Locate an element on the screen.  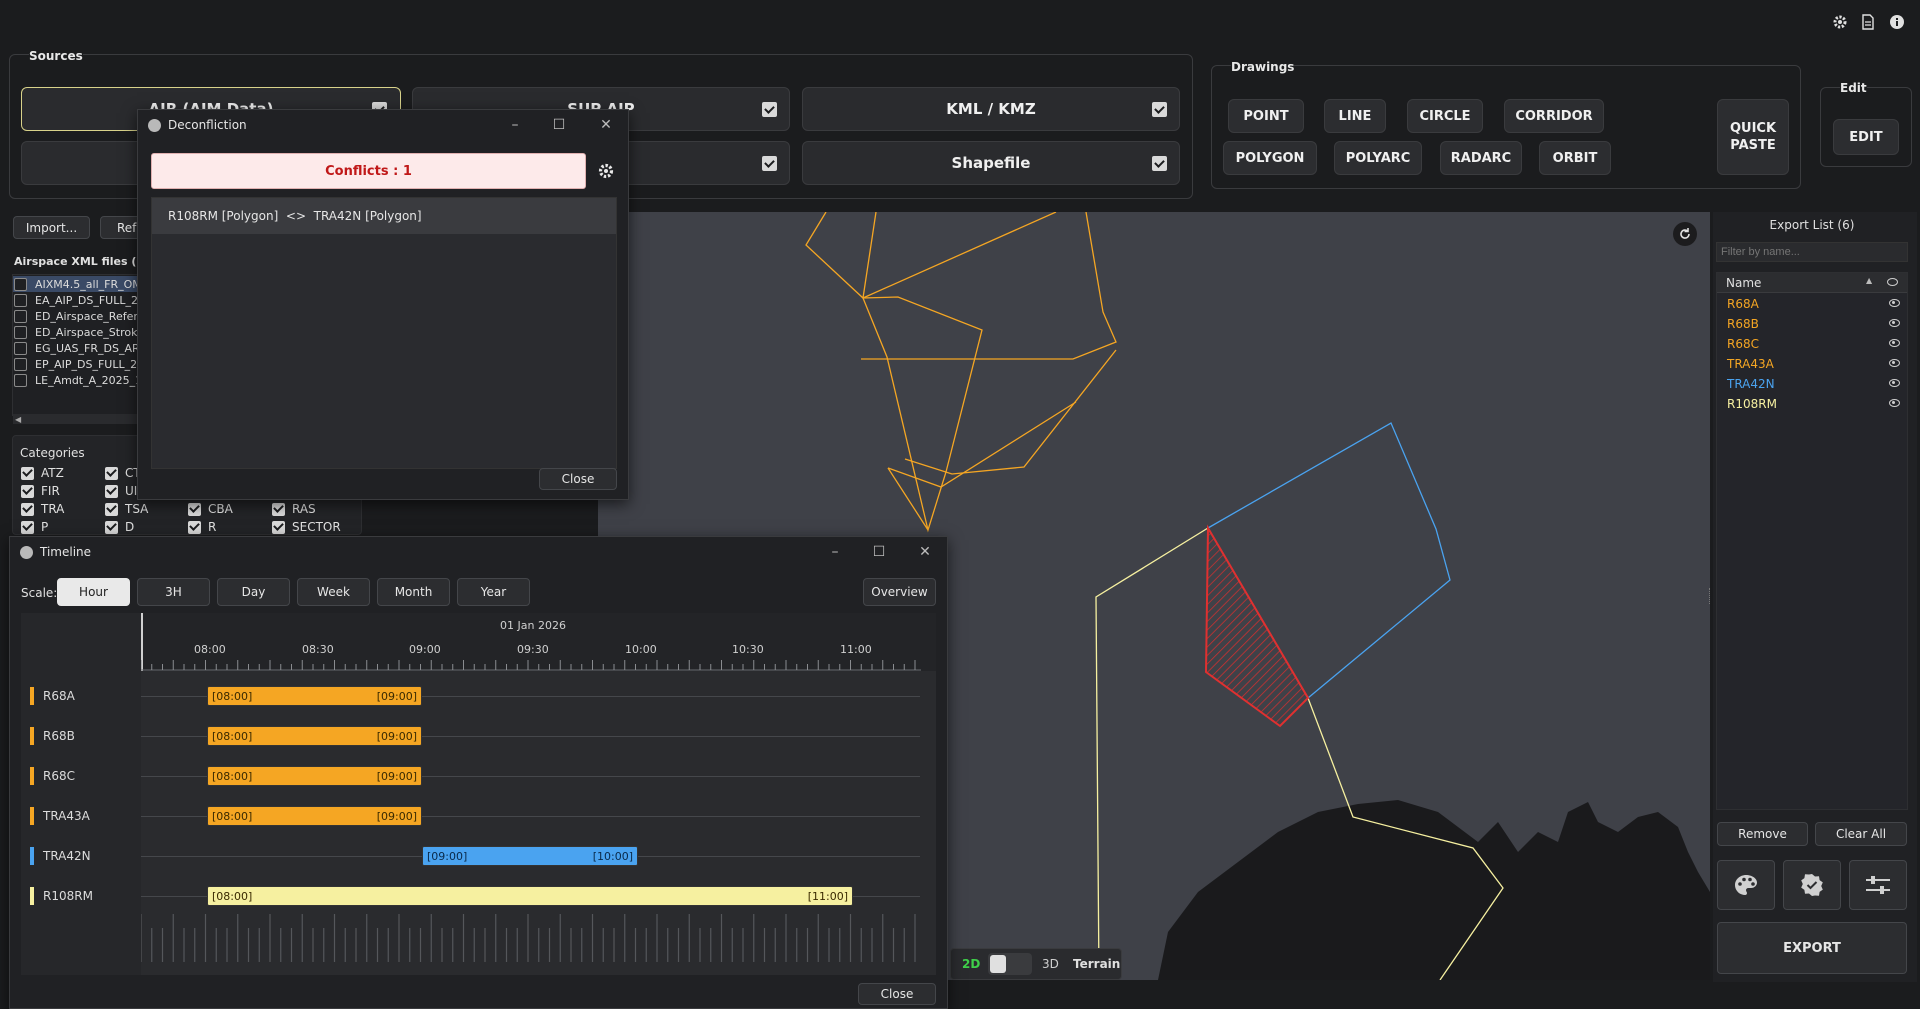
settings-gear-icon is located at coordinates (1840, 22).